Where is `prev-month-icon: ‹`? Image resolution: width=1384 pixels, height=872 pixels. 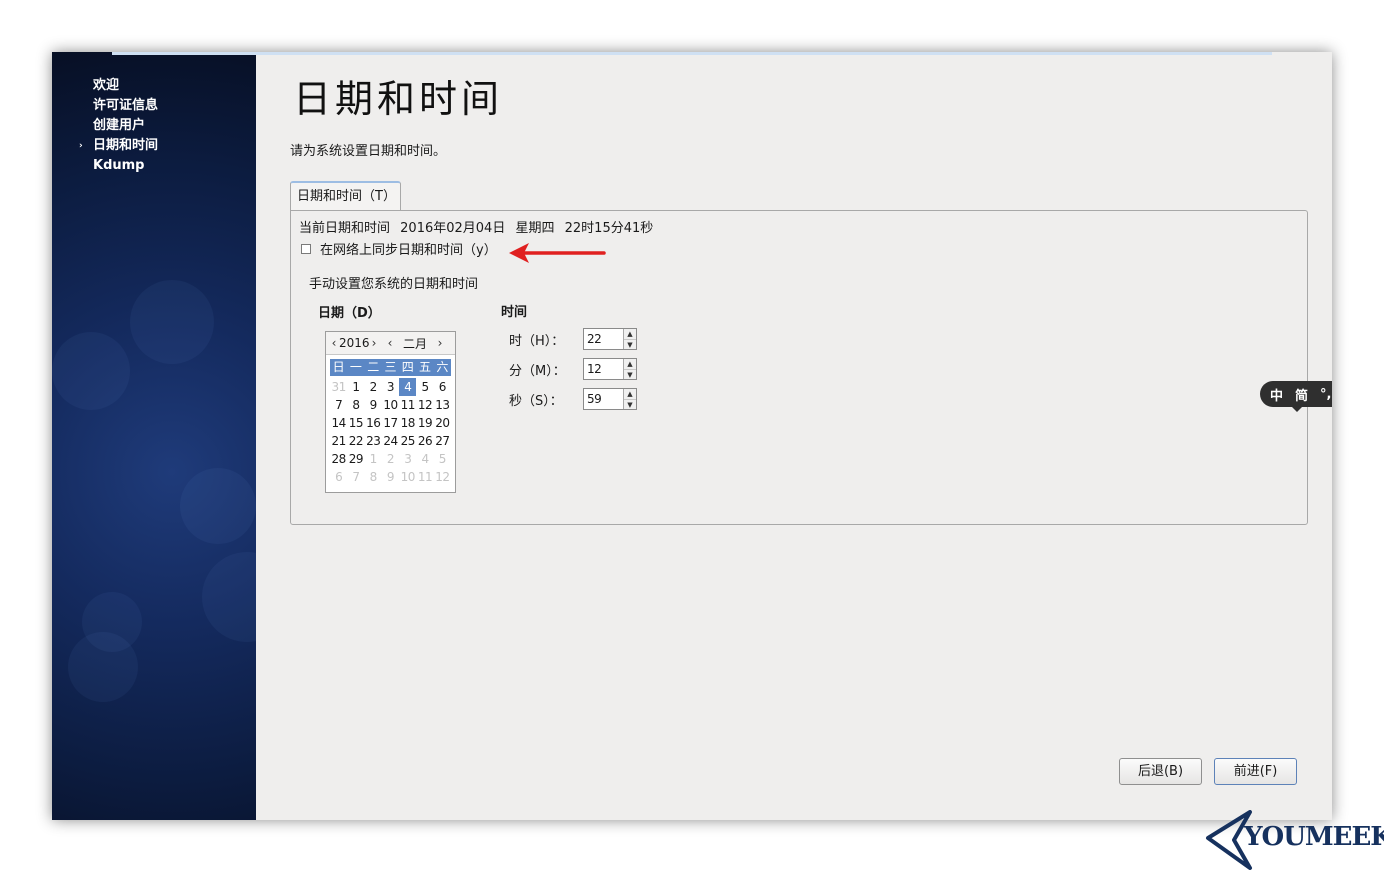 prev-month-icon: ‹ is located at coordinates (390, 343).